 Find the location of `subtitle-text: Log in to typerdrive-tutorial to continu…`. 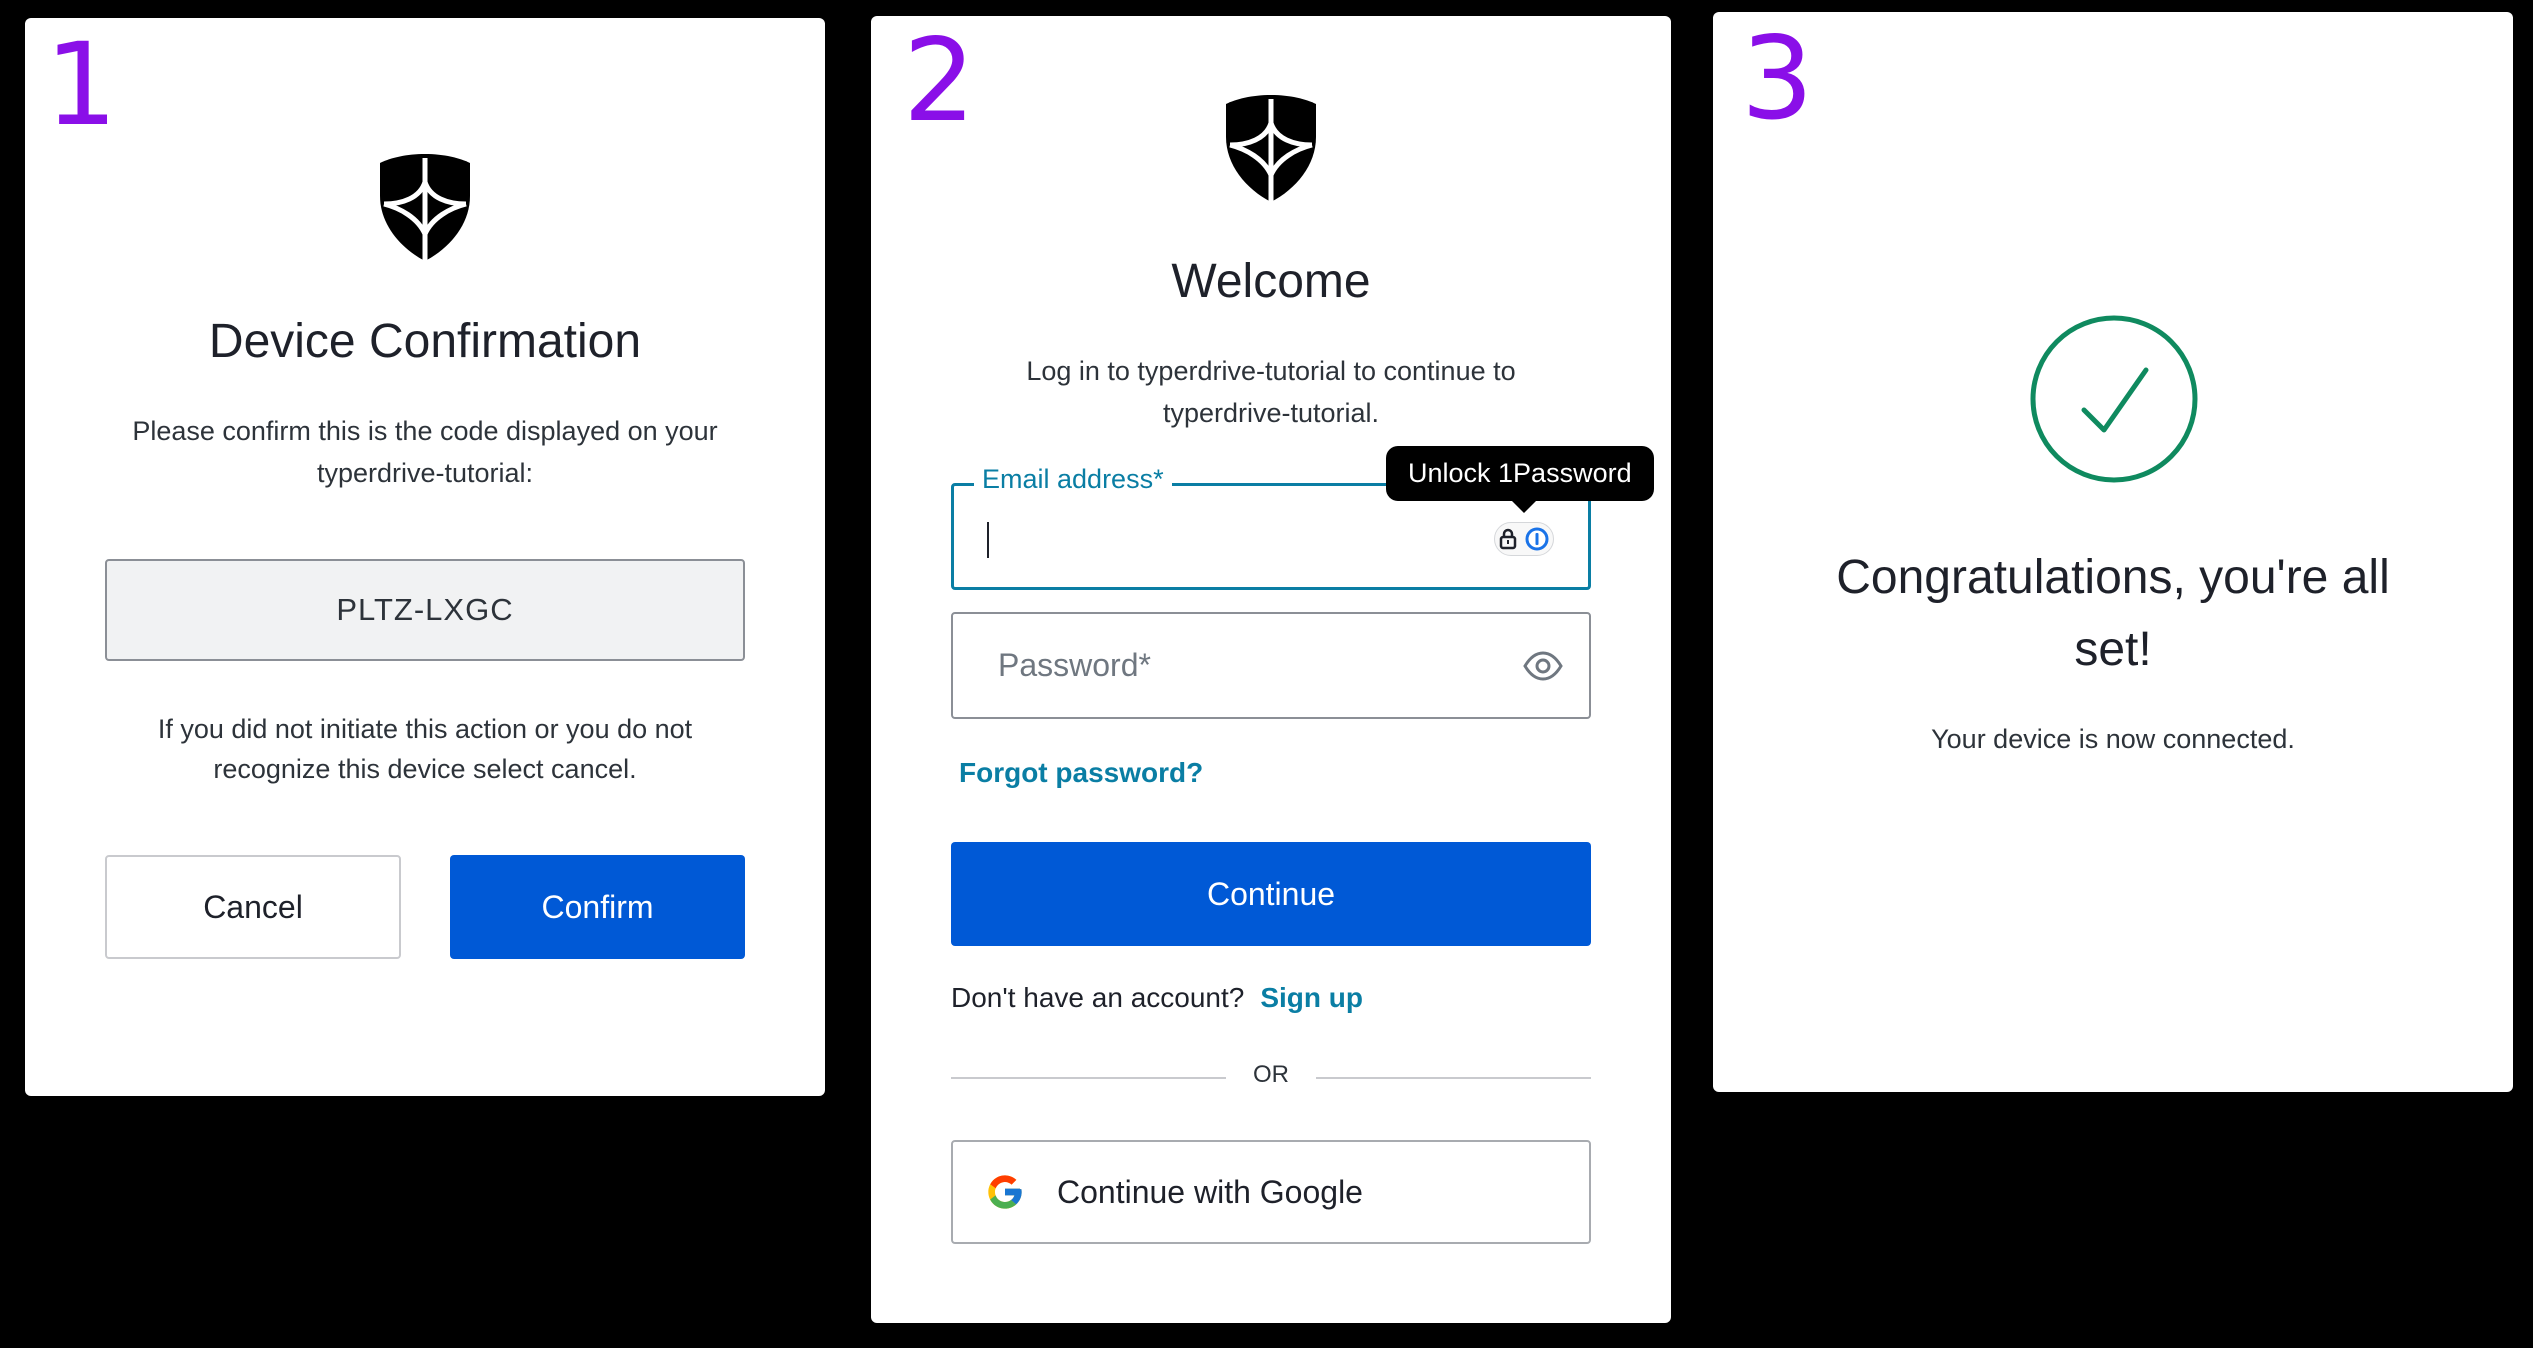

subtitle-text: Log in to typerdrive-tutorial to continu… is located at coordinates (1271, 392).